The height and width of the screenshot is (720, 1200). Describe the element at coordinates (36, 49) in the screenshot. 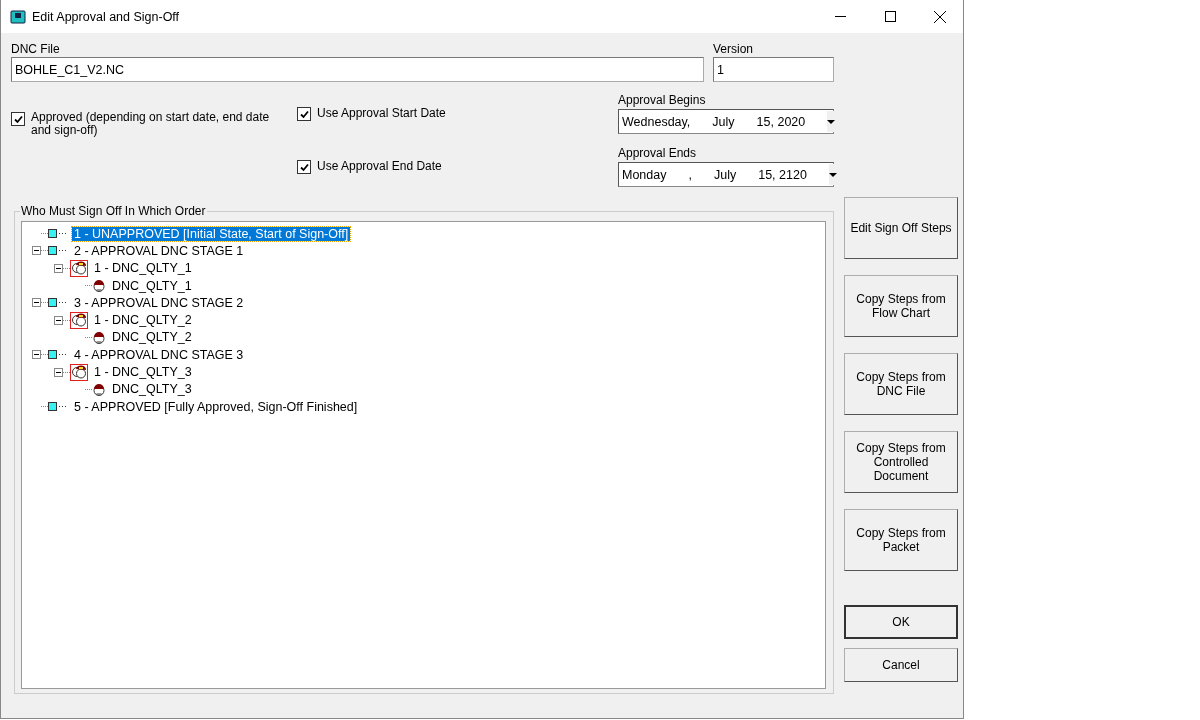

I see `field-label: DNC File` at that location.